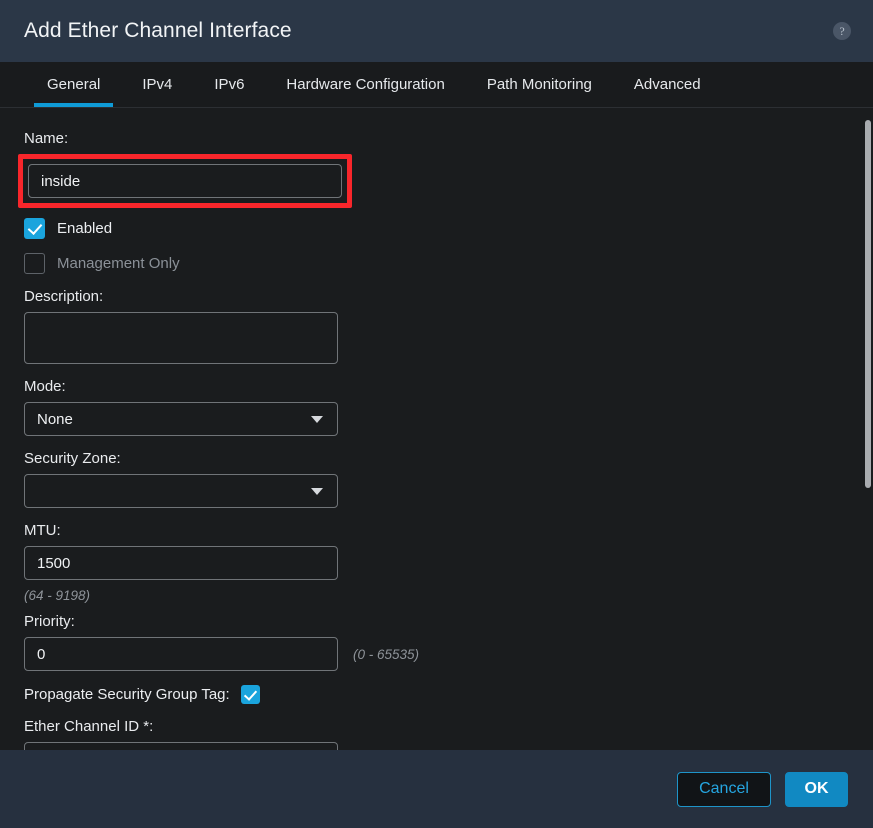  I want to click on management-only-label: Management Only, so click(118, 263).